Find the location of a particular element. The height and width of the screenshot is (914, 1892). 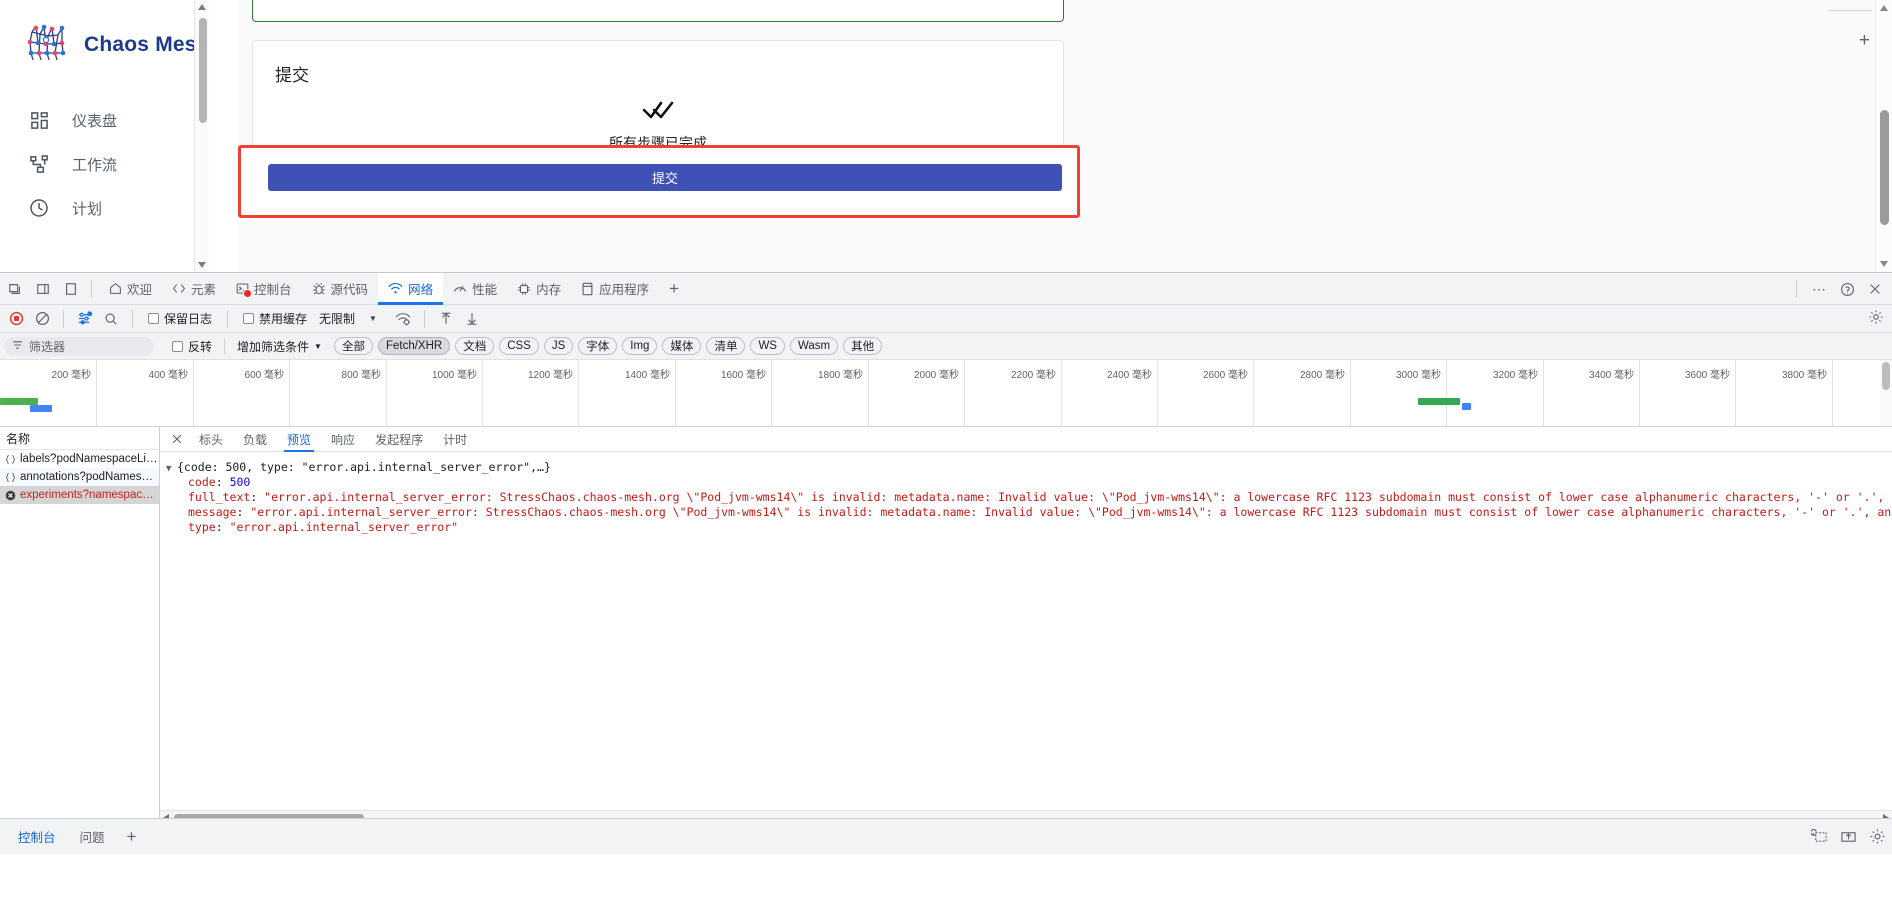

tab-elements: 元素 is located at coordinates (194, 289).